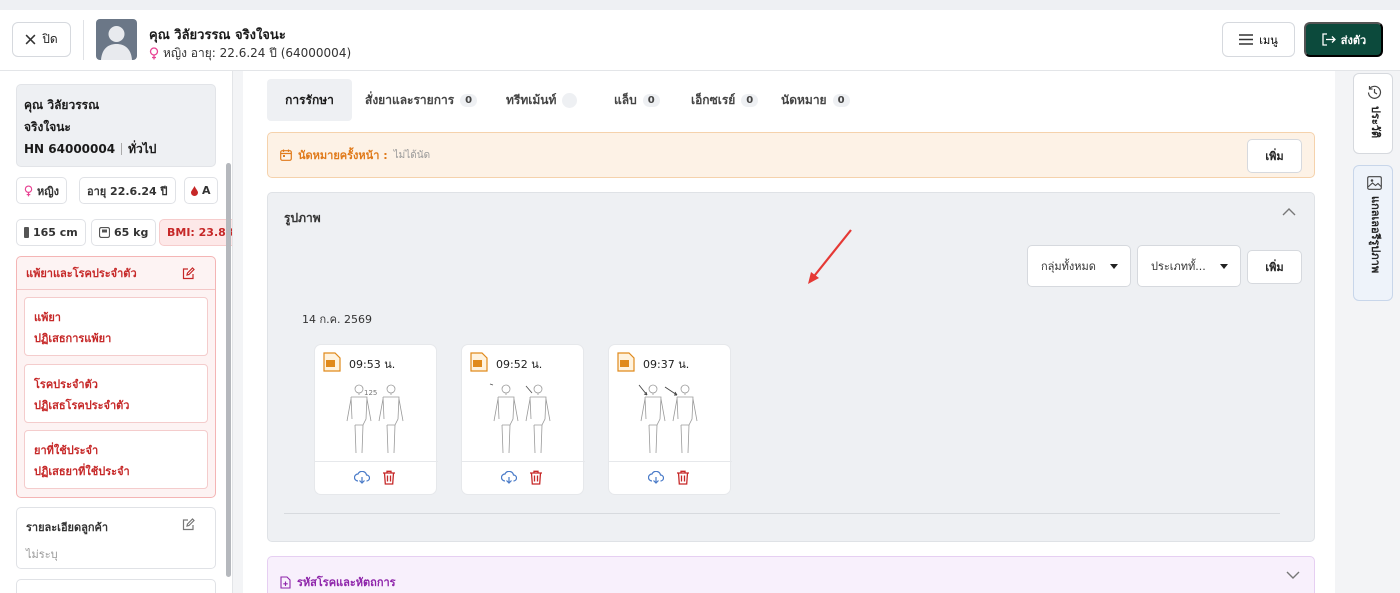 The image size is (1400, 593). I want to click on tab-count, so click(570, 100).